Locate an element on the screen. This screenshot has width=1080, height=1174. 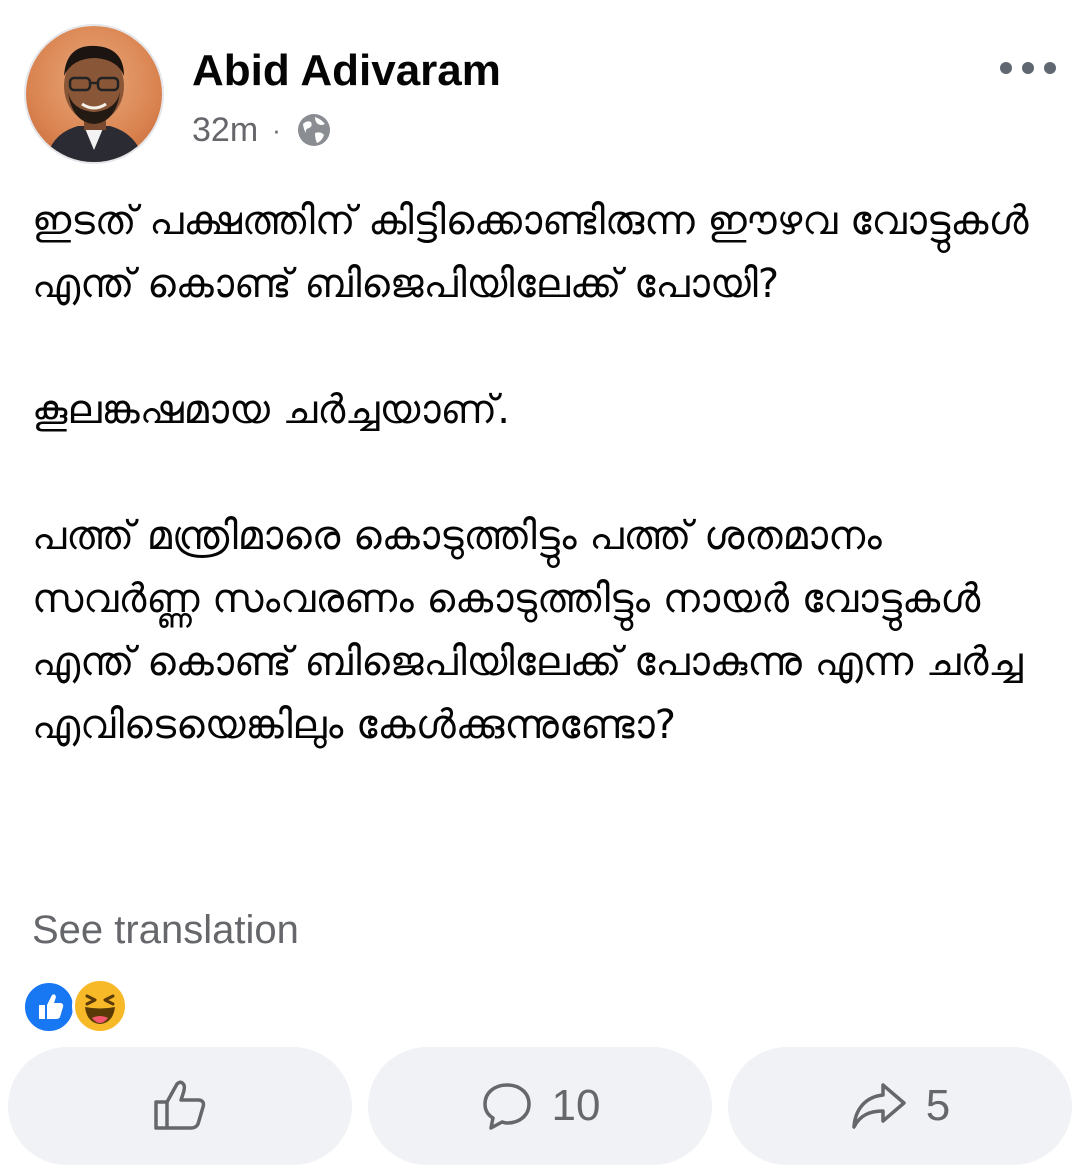
see-translation-link: See translation is located at coordinates (165, 930).